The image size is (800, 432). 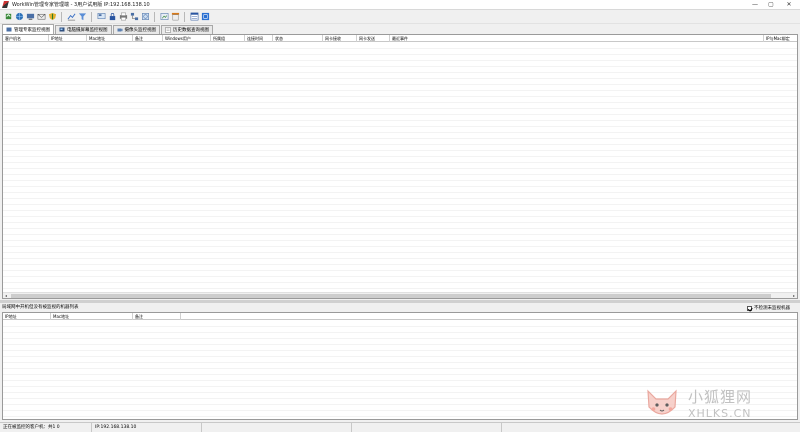 What do you see at coordinates (19, 16) in the screenshot?
I see `globe-icon` at bounding box center [19, 16].